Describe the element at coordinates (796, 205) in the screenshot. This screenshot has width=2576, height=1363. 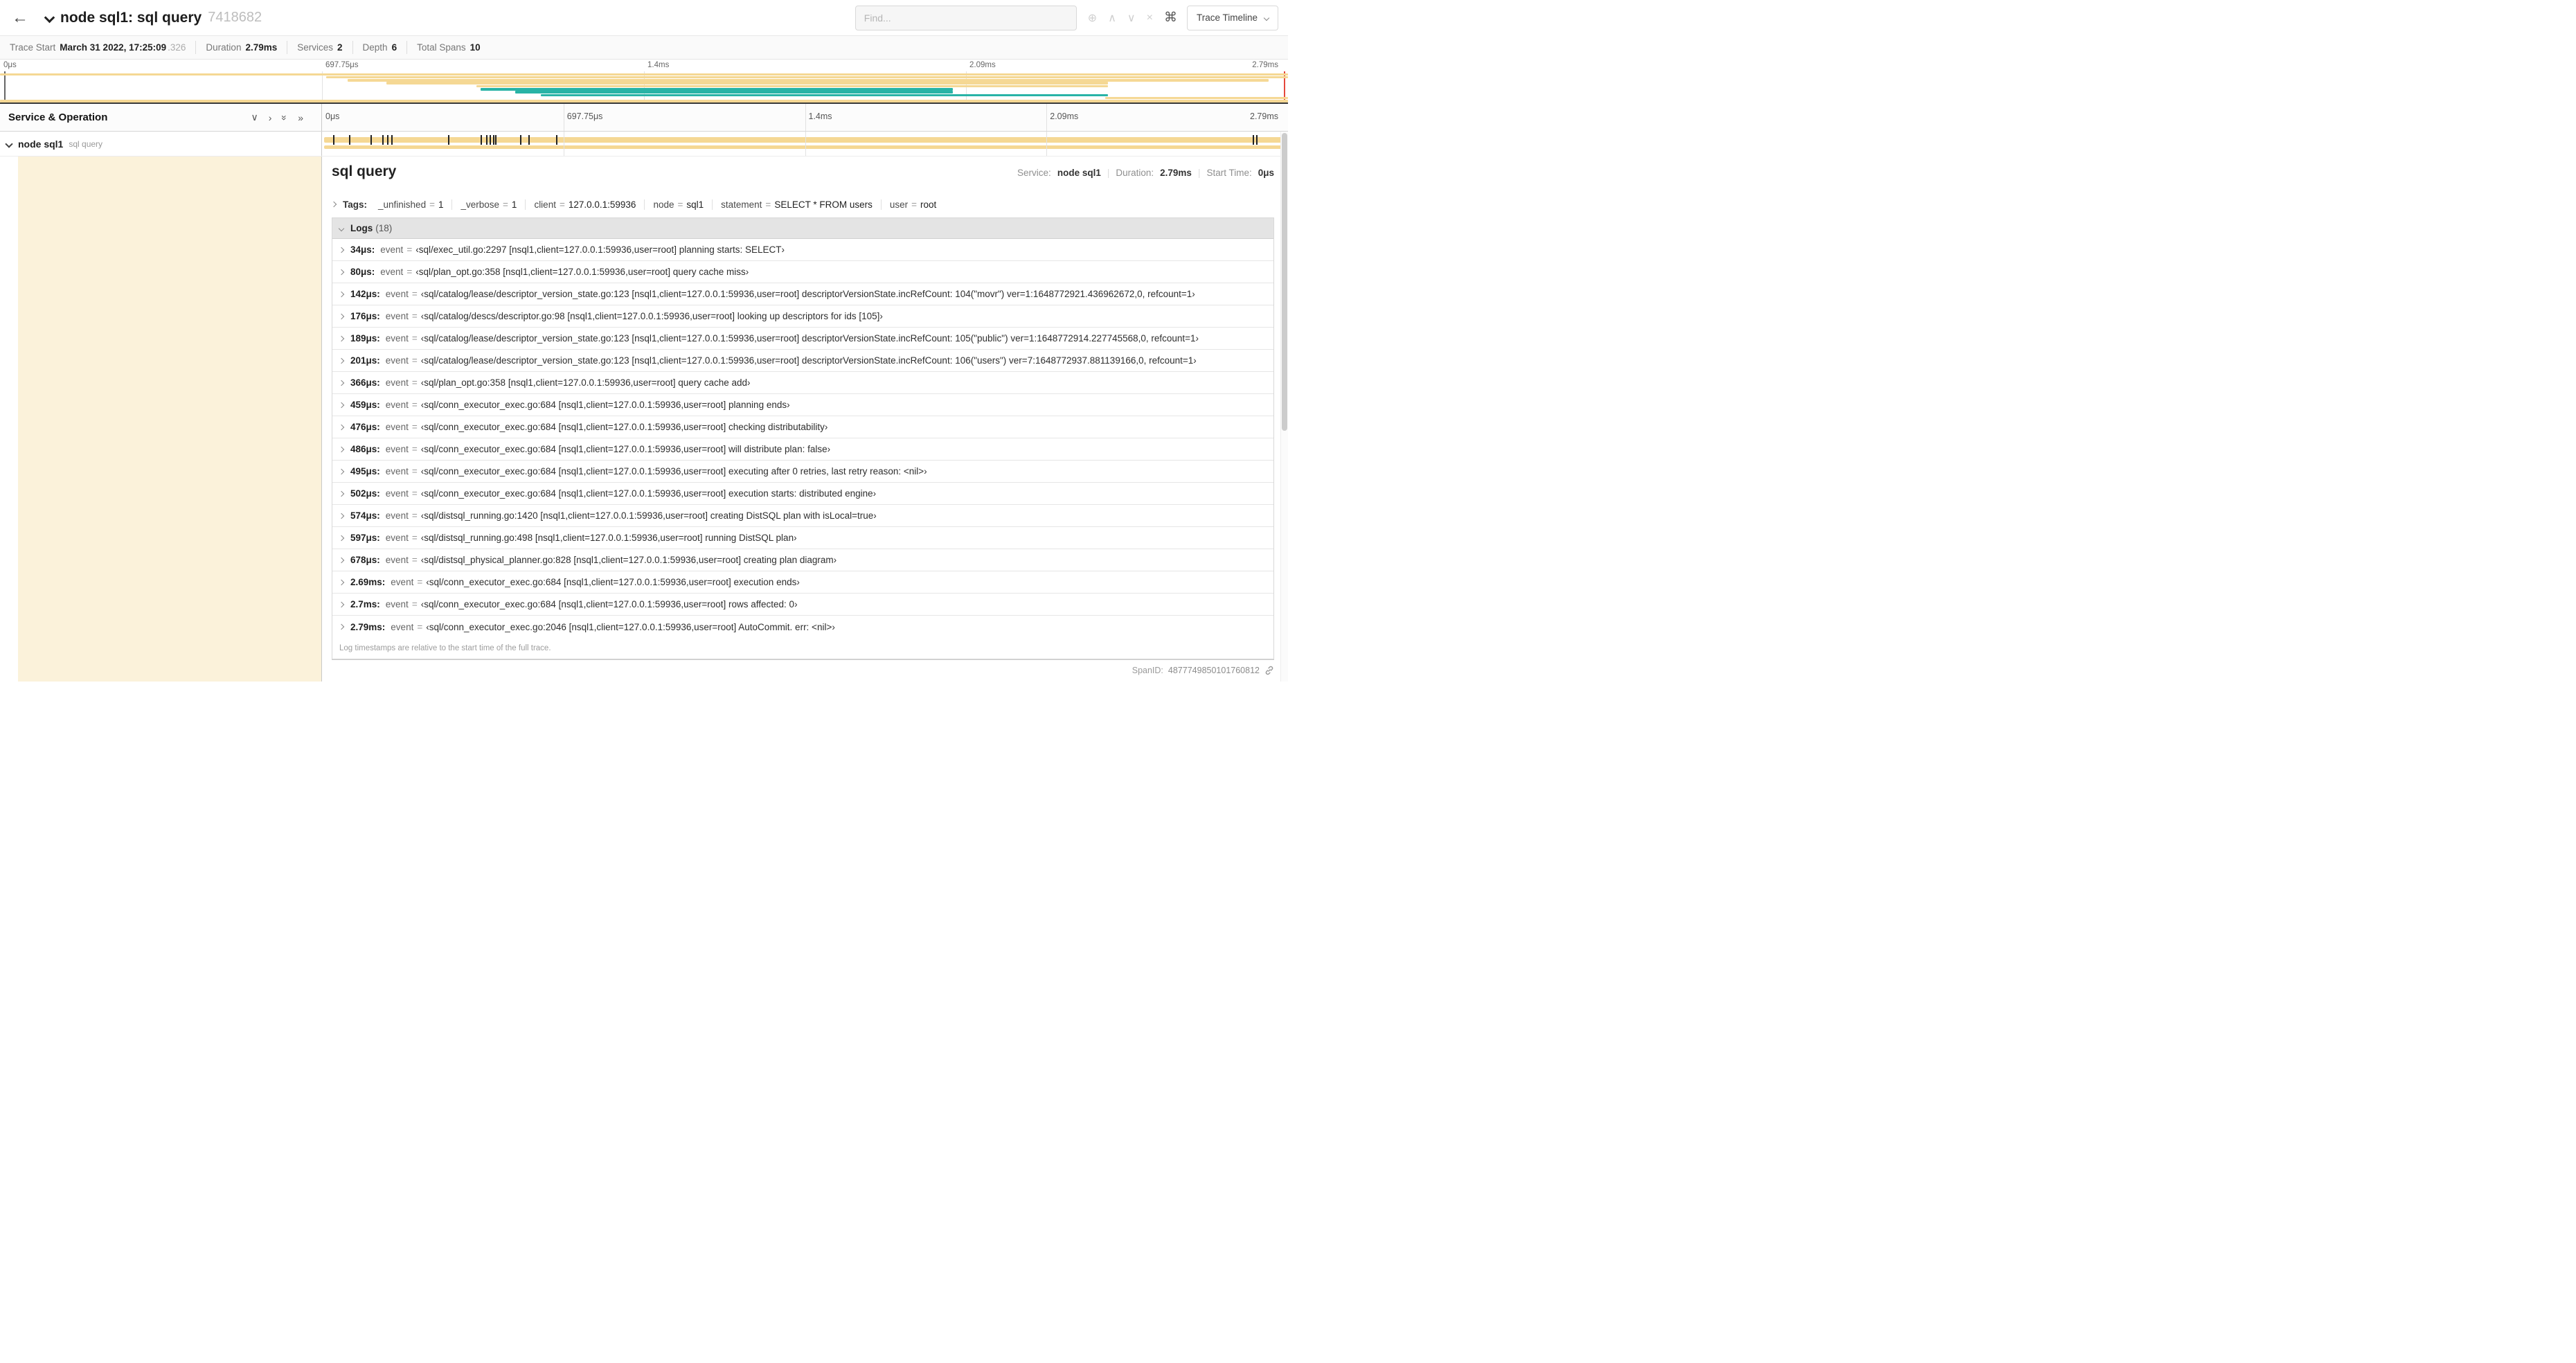
I see `tag: statement = SELECT * FROM users` at that location.